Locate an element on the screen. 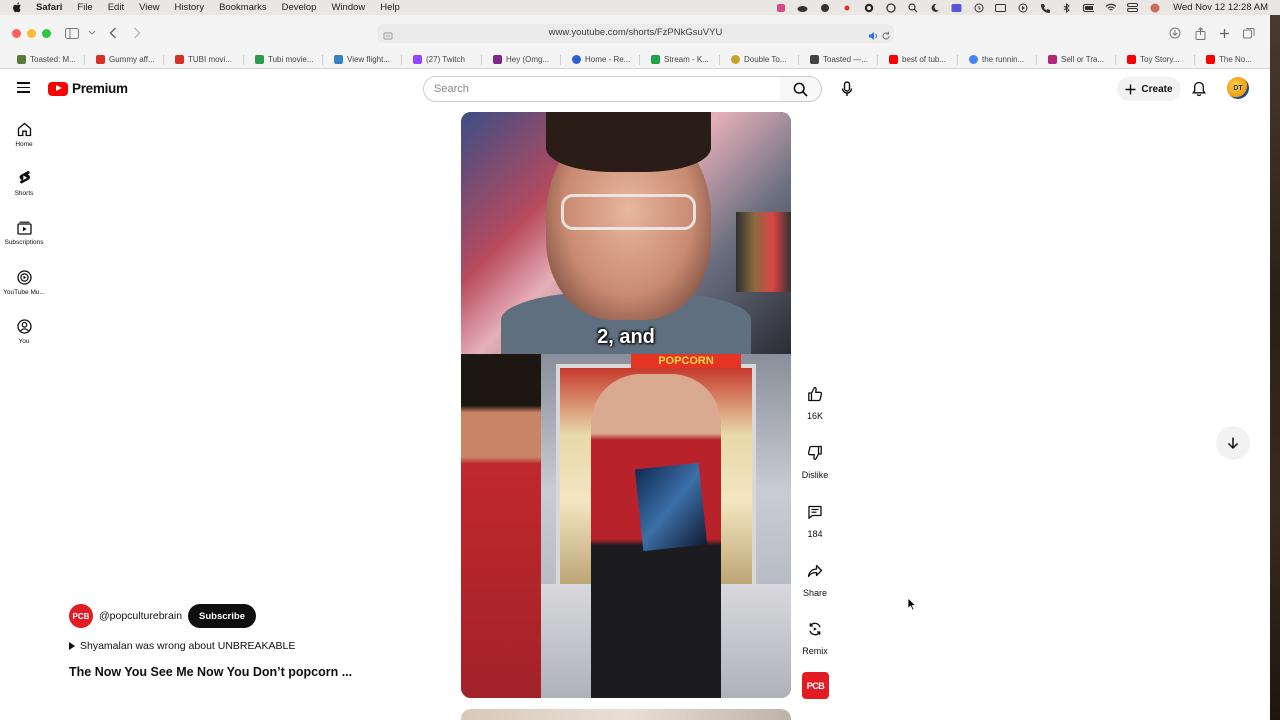 The height and width of the screenshot is (720, 1280). wifi-icon is located at coordinates (1111, 8).